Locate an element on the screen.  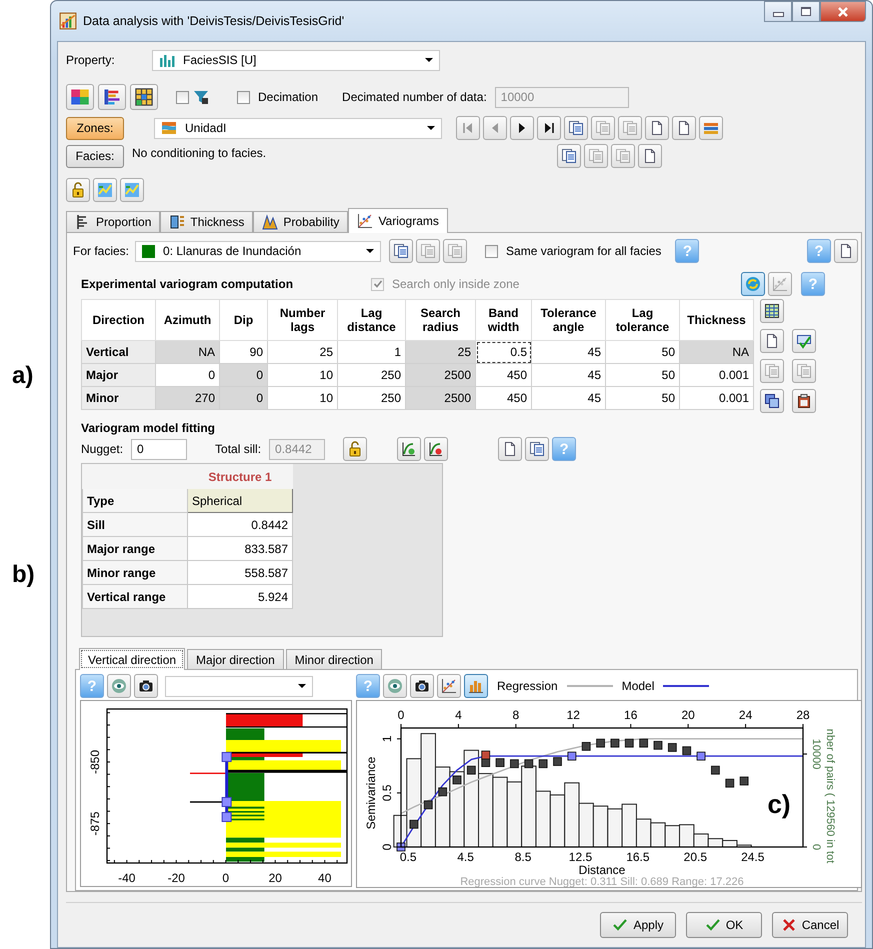
tab: Major direction is located at coordinates (235, 659).